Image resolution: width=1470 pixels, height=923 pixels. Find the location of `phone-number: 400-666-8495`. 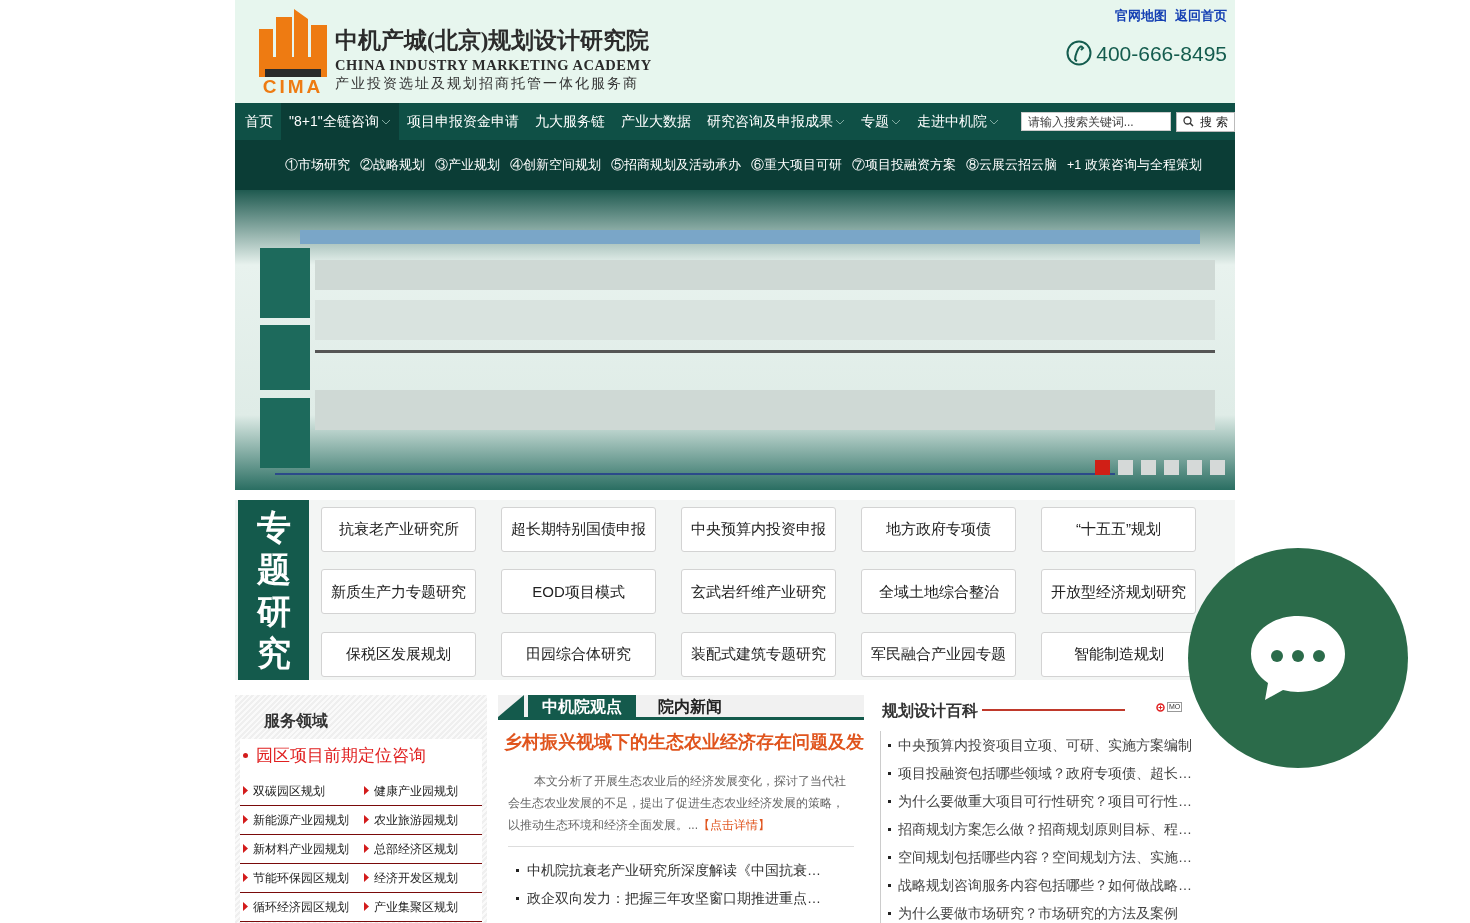

phone-number: 400-666-8495 is located at coordinates (1161, 53).